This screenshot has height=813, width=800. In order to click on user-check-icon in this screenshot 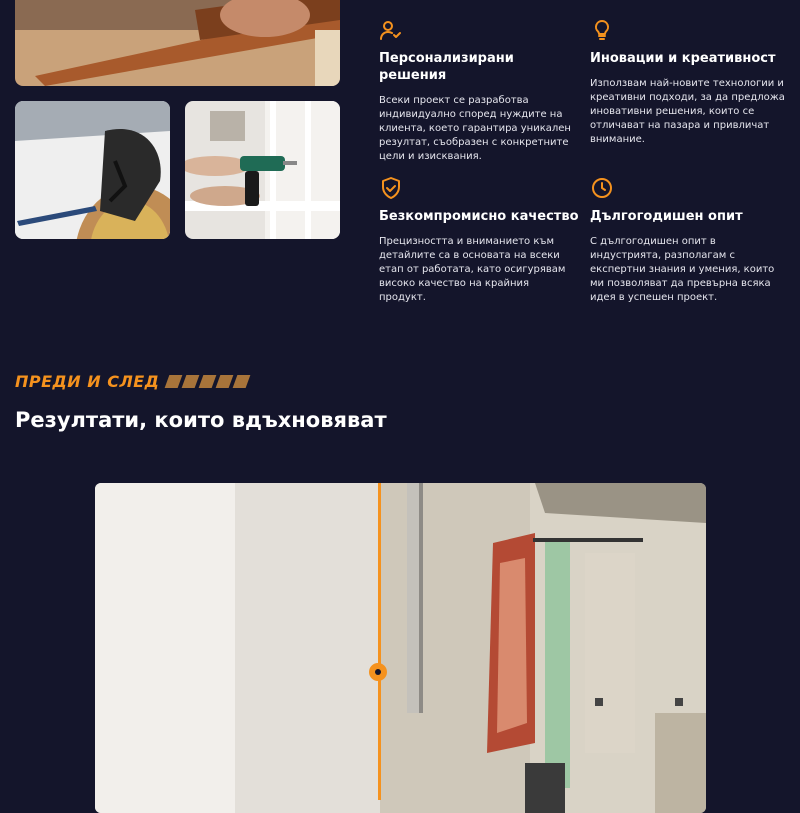, I will do `click(390, 30)`.